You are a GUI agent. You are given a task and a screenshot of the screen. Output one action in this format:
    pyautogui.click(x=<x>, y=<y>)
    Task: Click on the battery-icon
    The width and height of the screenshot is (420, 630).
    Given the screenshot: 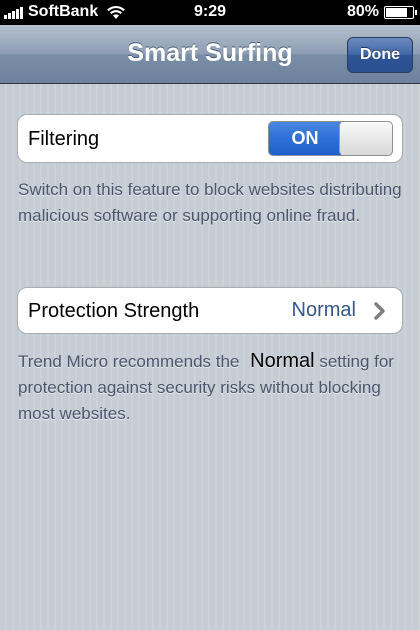 What is the action you would take?
    pyautogui.click(x=400, y=12)
    